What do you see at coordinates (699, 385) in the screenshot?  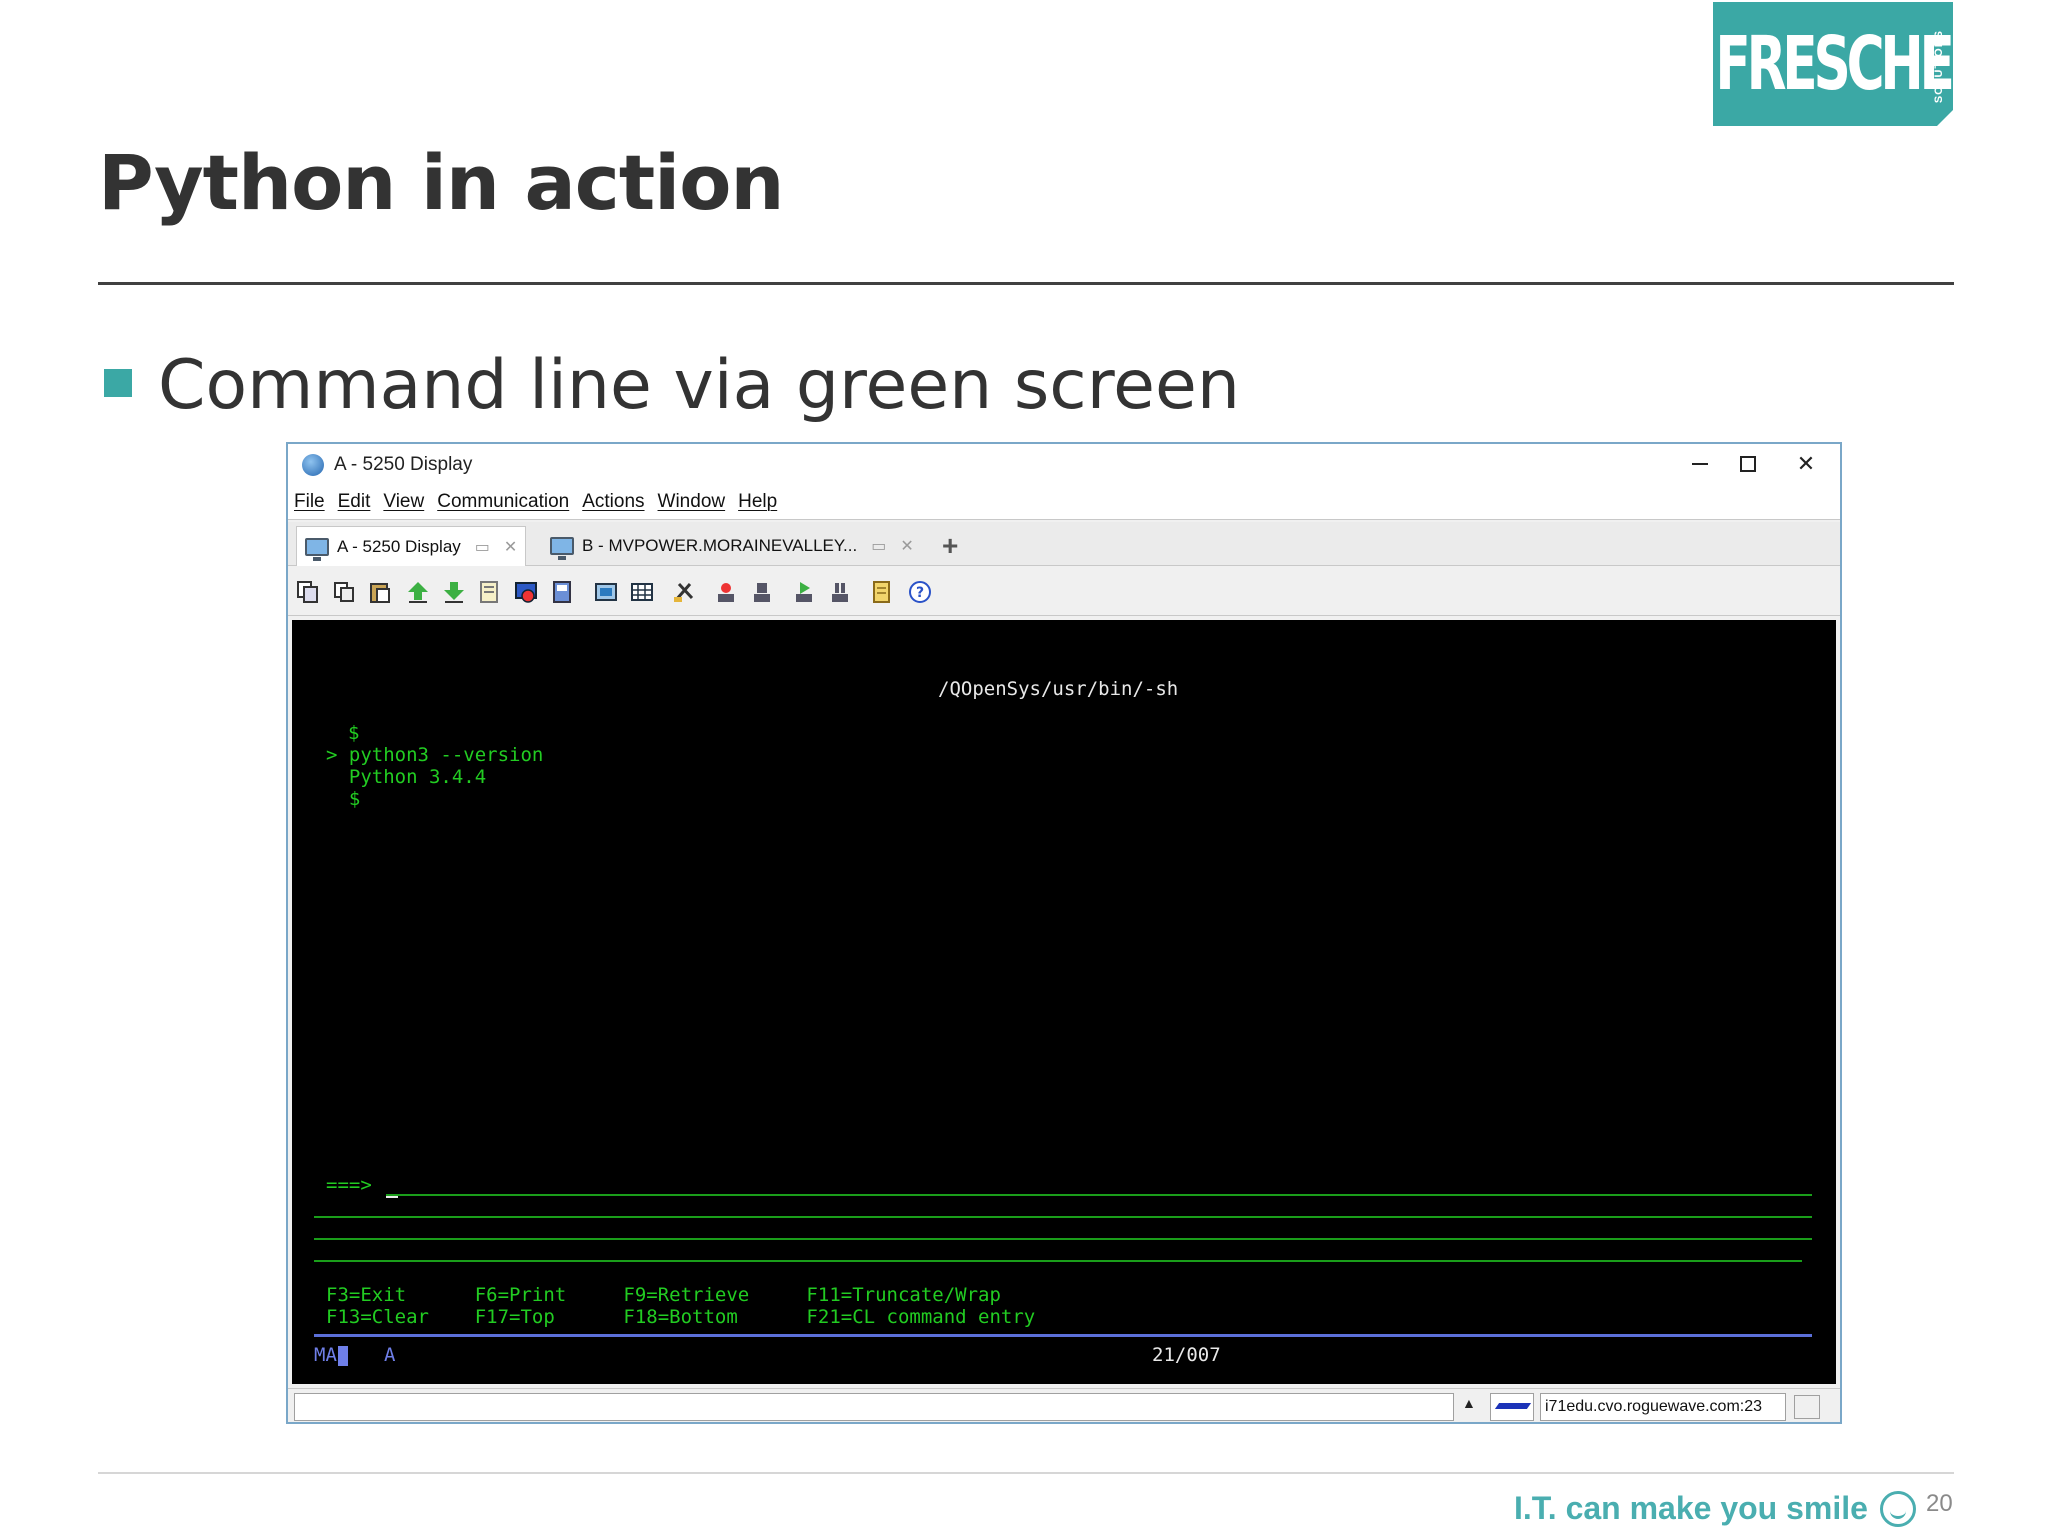 I see `bullet-text: Command line via green screen` at bounding box center [699, 385].